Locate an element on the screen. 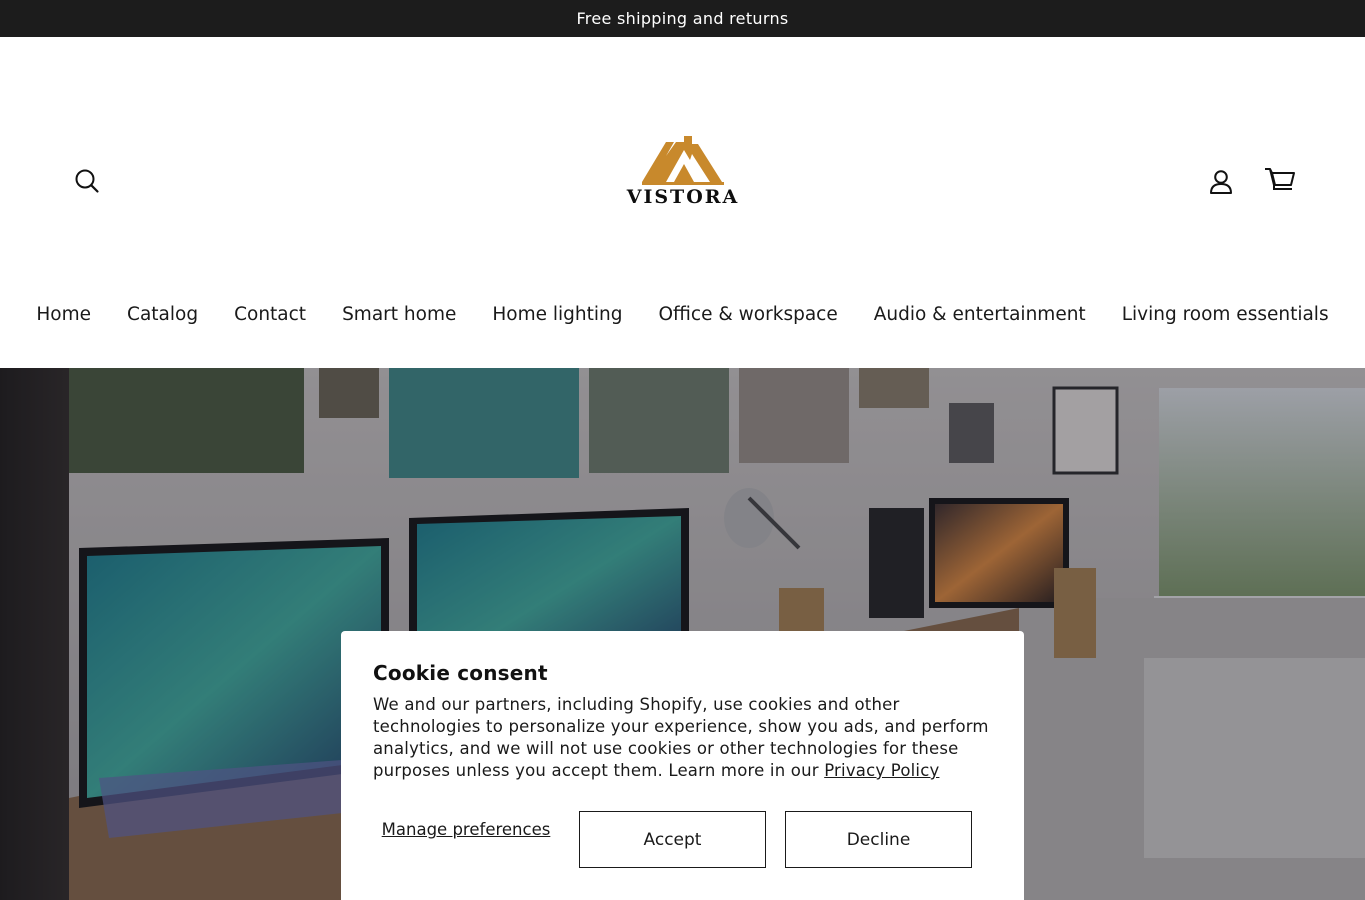 The width and height of the screenshot is (1365, 900). logo-wordmark: VISTORA is located at coordinates (683, 197).